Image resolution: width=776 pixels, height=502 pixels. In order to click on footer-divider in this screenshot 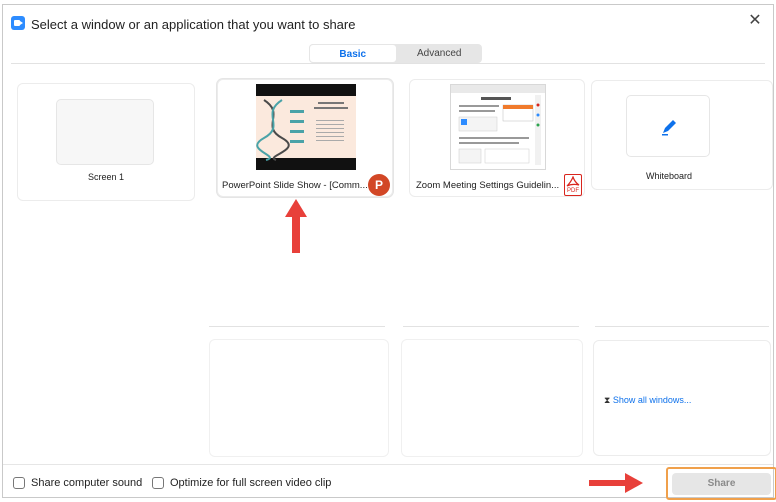, I will do `click(388, 464)`.